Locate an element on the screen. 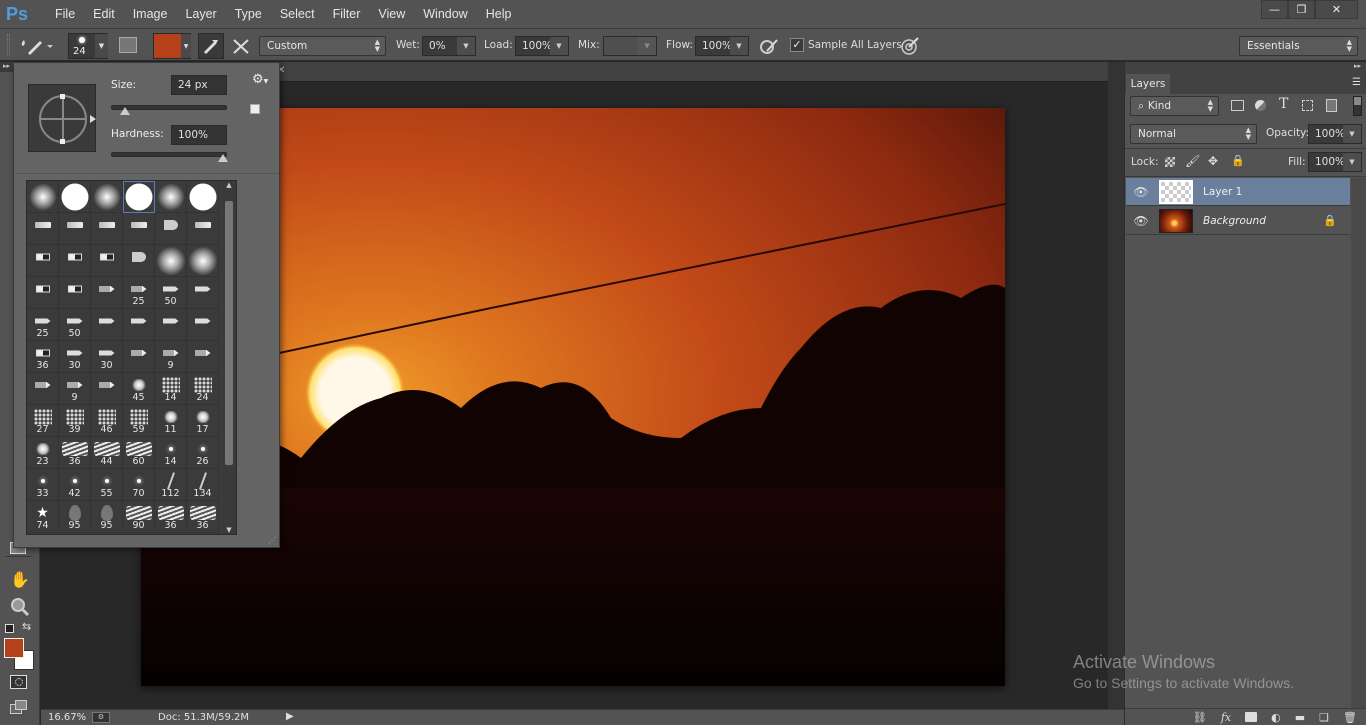 The width and height of the screenshot is (1366, 725). menu-type: Type is located at coordinates (248, 14).